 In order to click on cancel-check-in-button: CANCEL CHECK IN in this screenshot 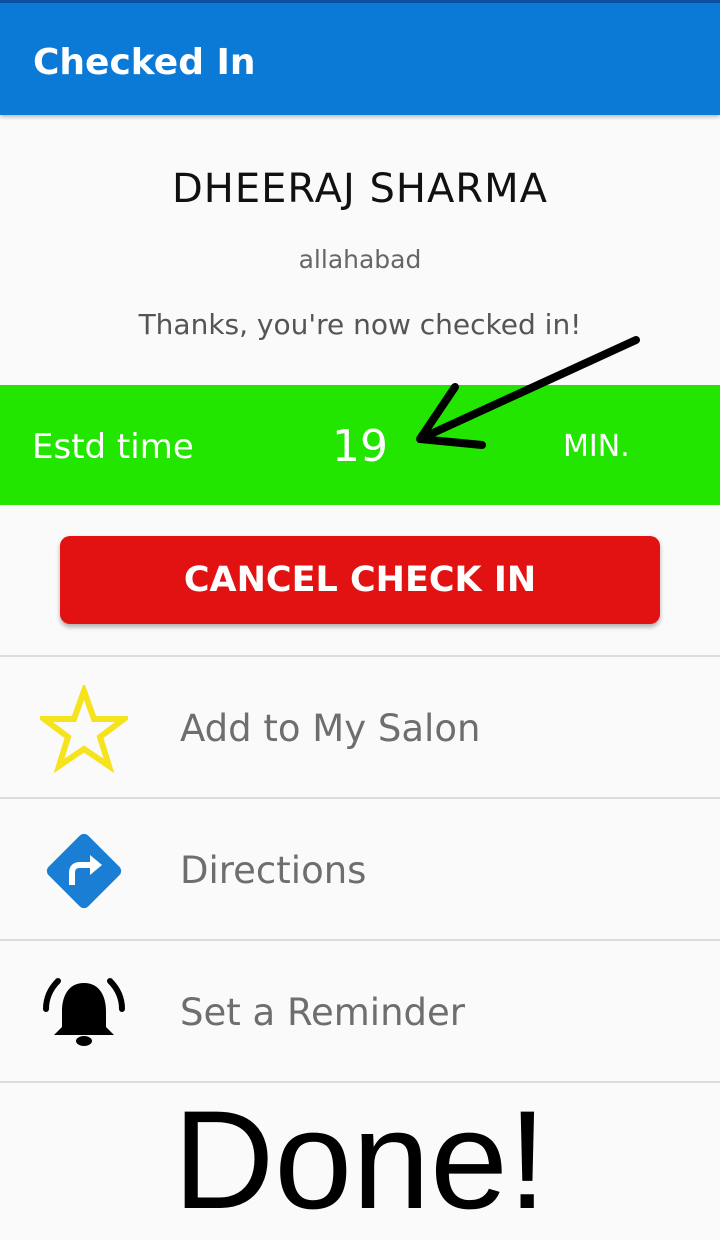, I will do `click(360, 580)`.